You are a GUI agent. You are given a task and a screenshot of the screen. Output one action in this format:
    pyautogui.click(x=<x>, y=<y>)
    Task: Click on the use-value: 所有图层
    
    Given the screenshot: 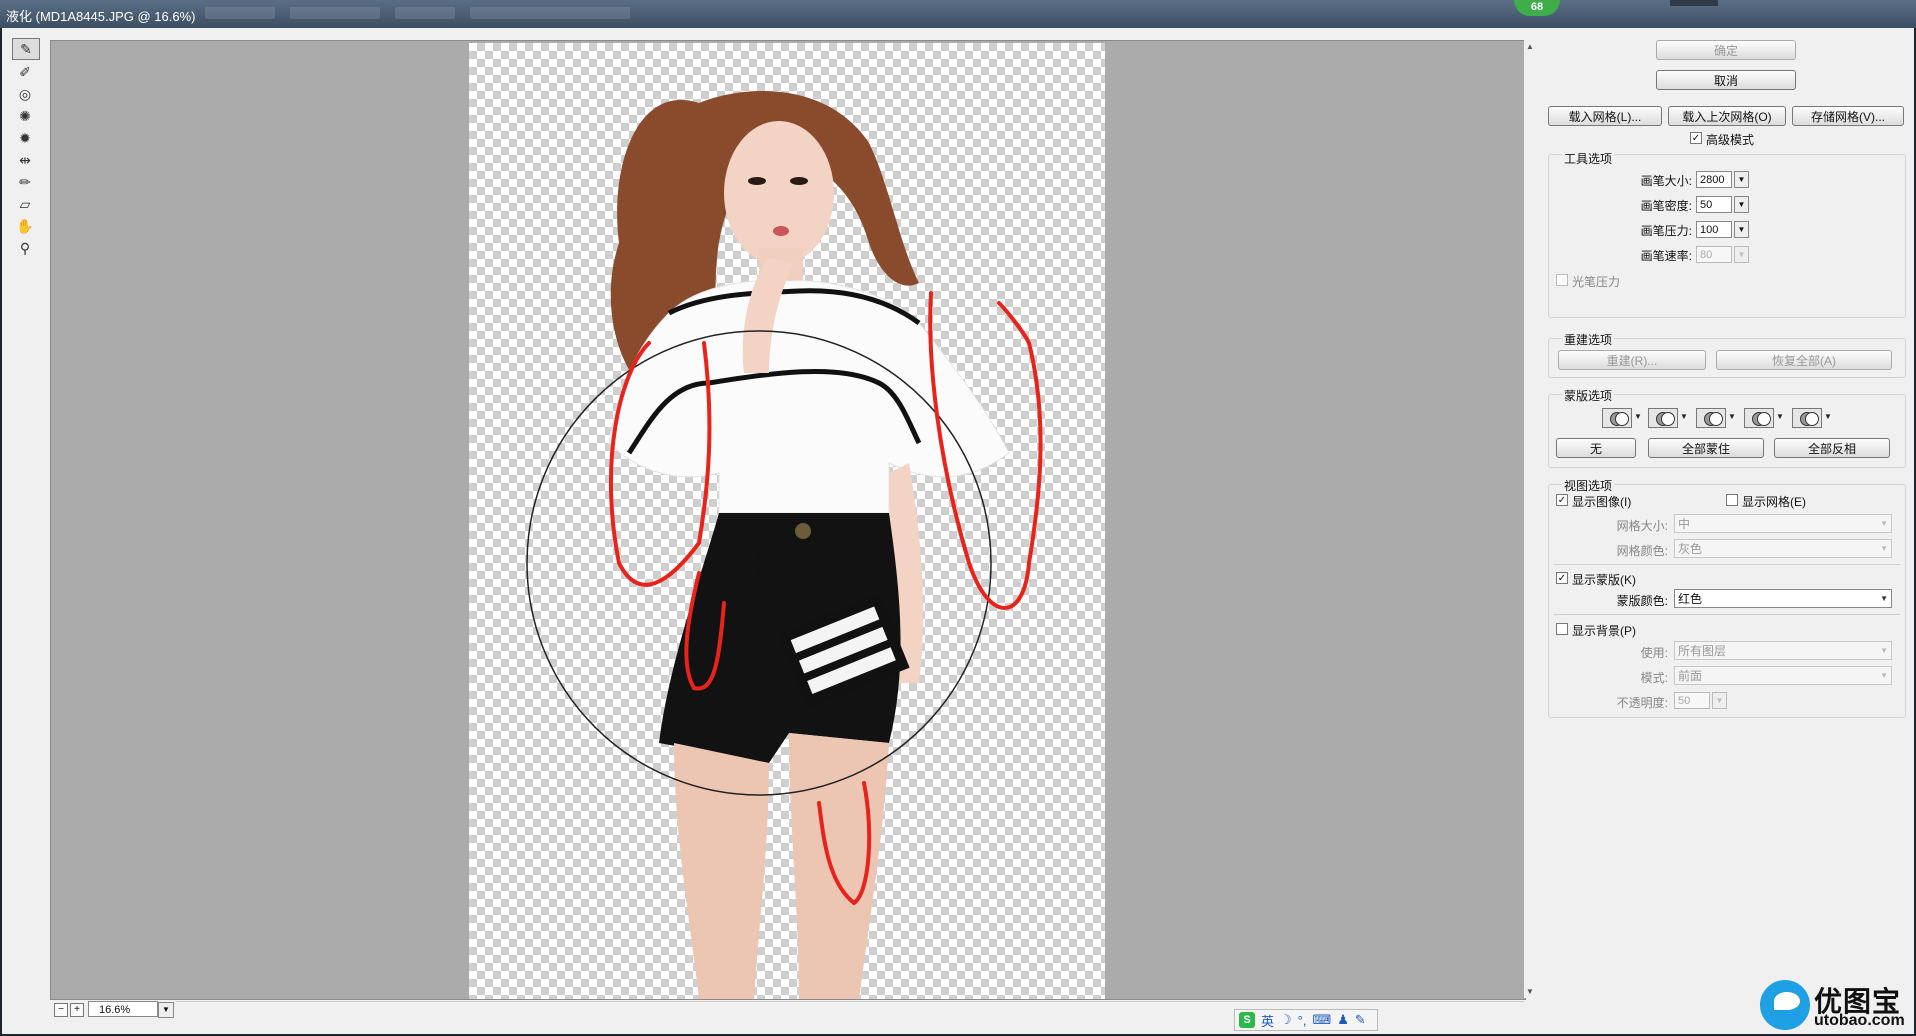 What is the action you would take?
    pyautogui.click(x=1702, y=651)
    